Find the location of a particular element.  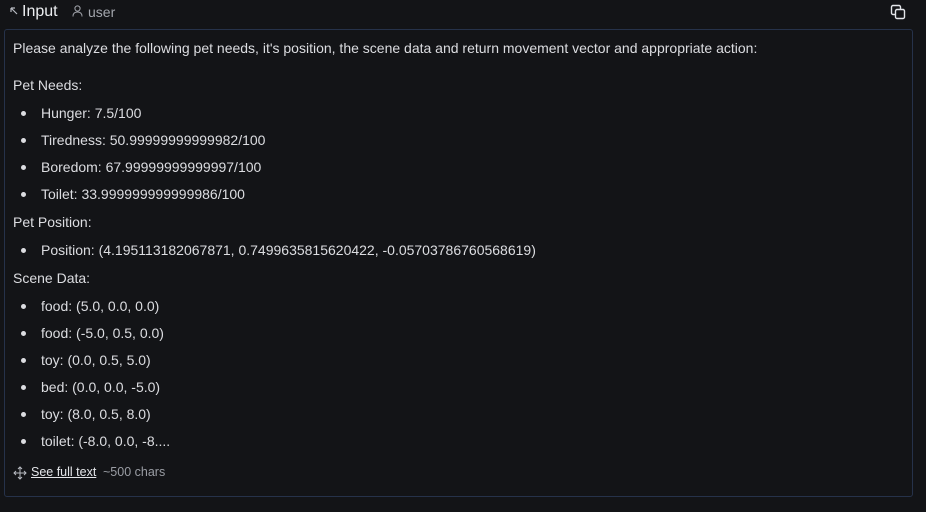

char-count: ~500 chars is located at coordinates (134, 472).